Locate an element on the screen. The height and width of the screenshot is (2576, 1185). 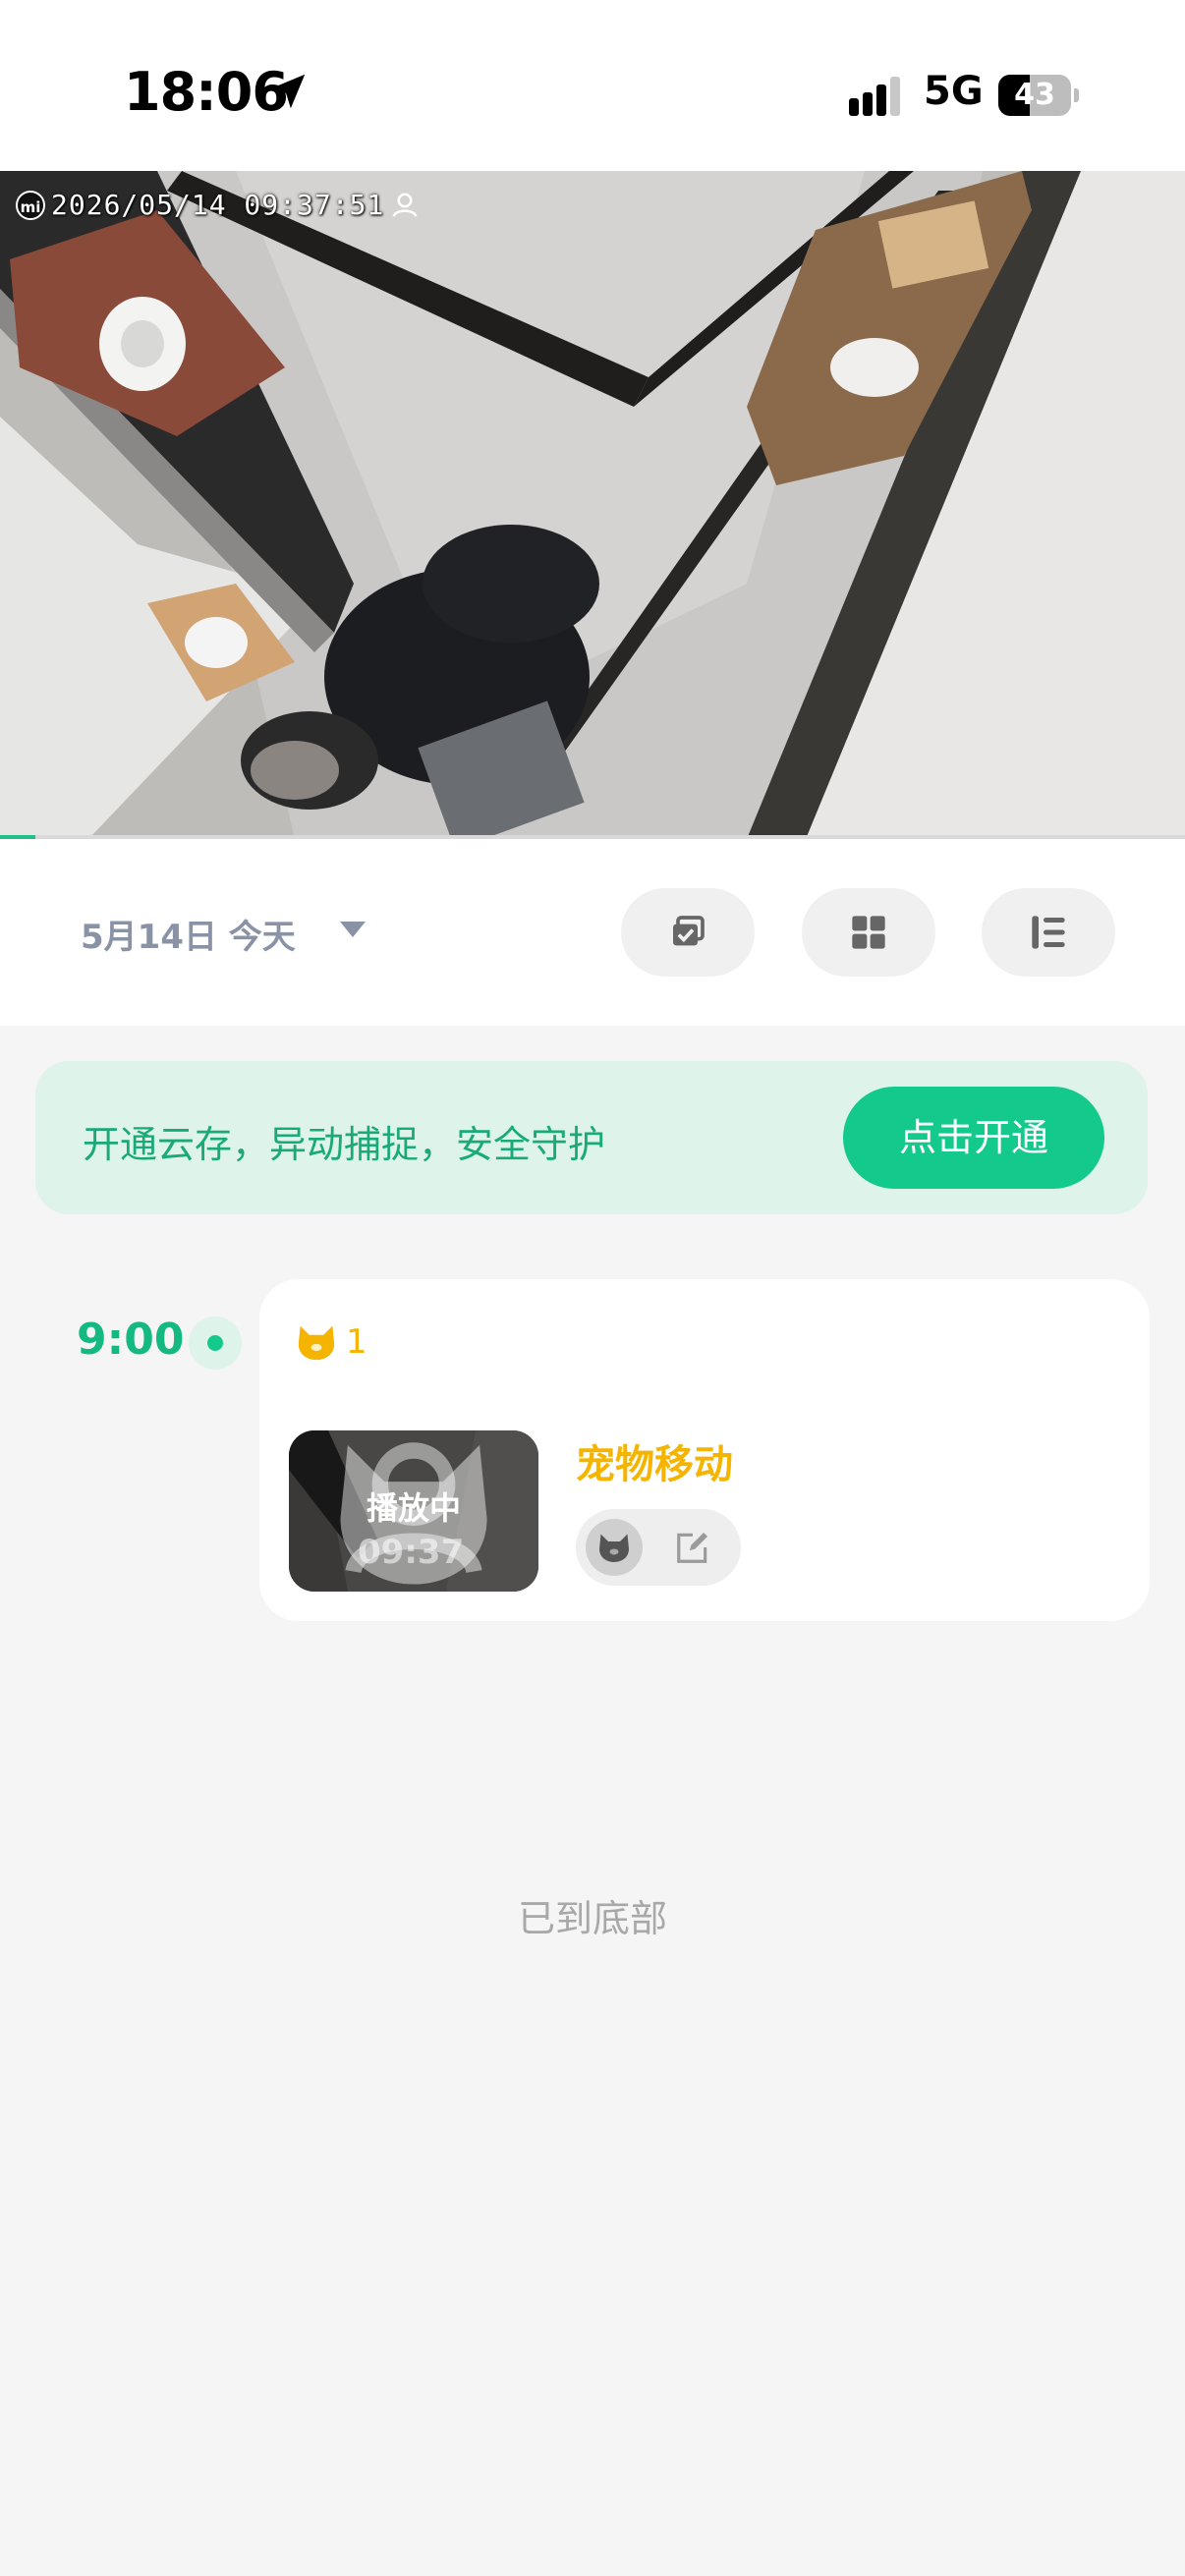
event-title: 宠物移动 is located at coordinates (655, 1464).